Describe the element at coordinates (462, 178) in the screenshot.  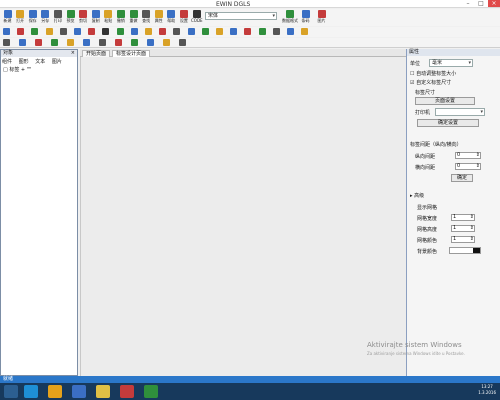
I see `gap-ok-button: 确定` at that location.